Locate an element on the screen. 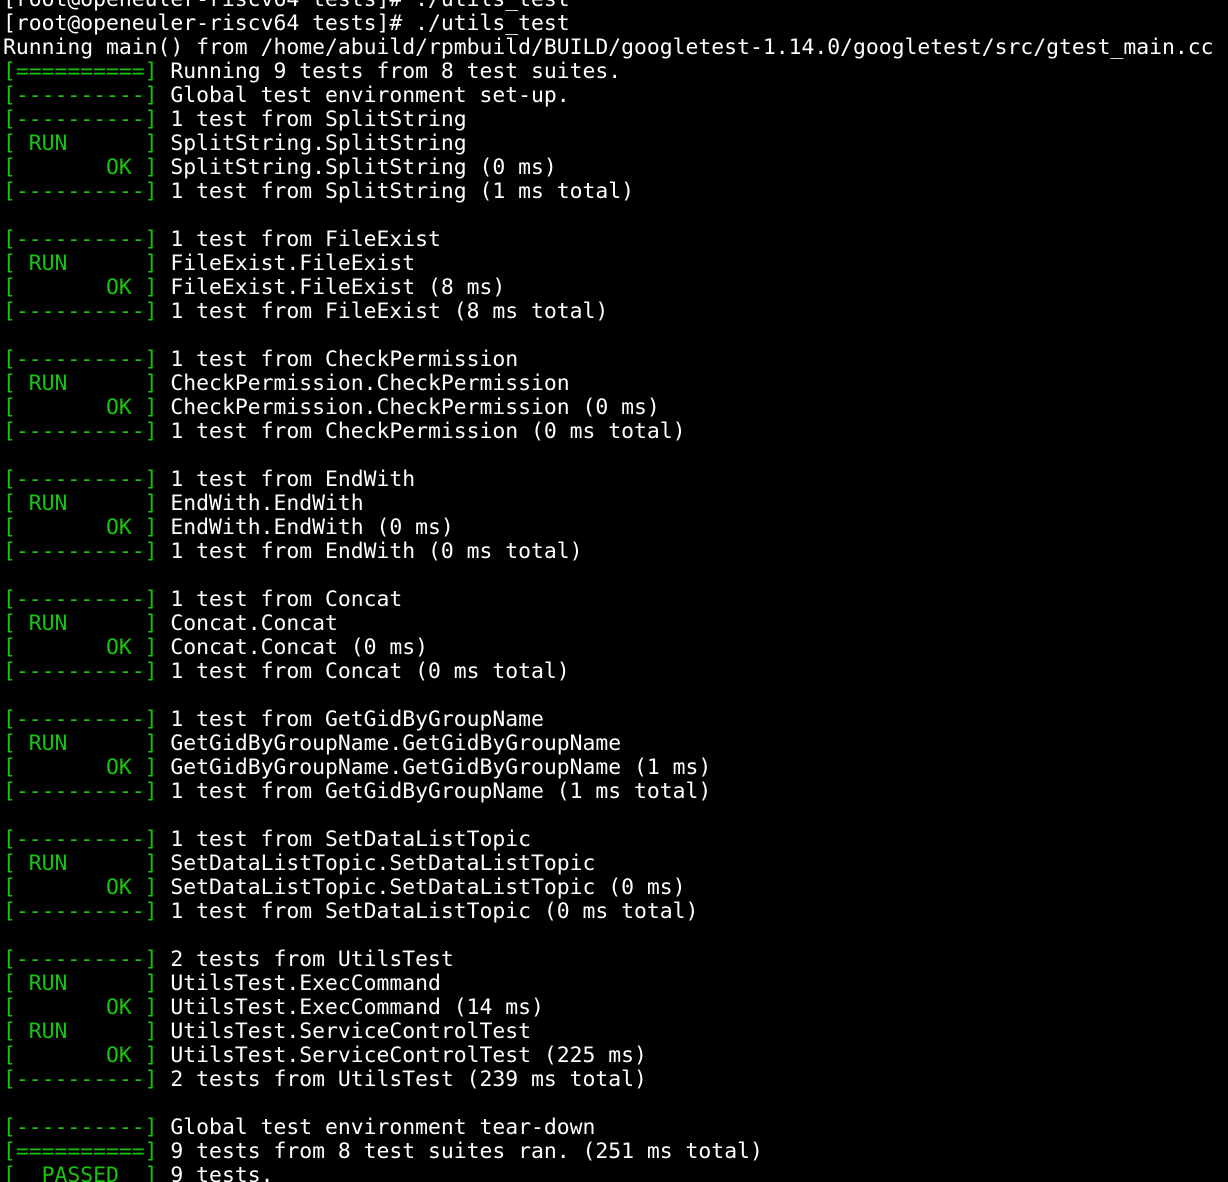 This screenshot has width=1228, height=1182. gtest-message: 1 test from GetGidByGroupName is located at coordinates (350, 720).